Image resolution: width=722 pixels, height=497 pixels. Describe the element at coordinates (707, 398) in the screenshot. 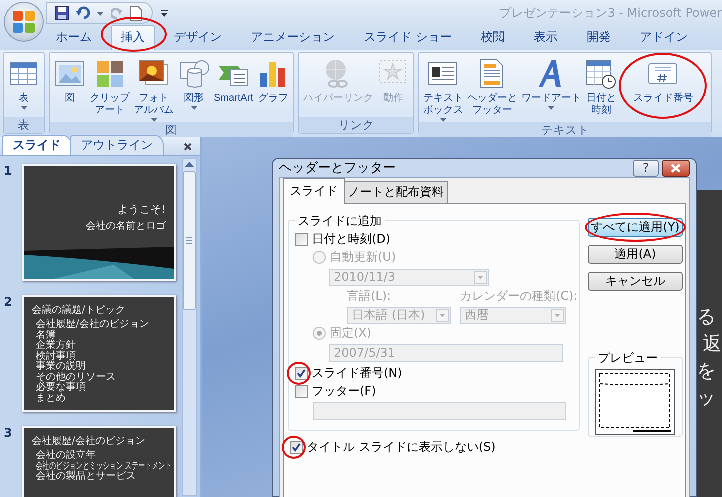

I see `slide-text: ッ` at that location.